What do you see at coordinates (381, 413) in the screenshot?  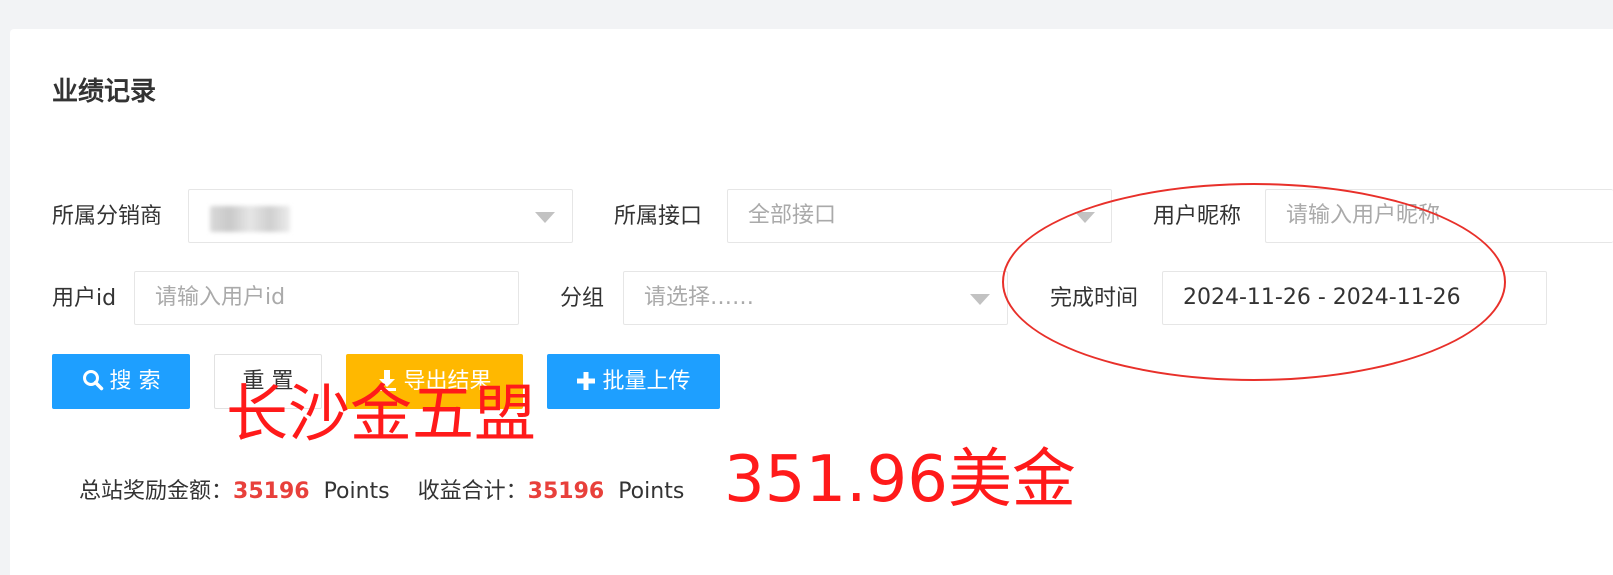 I see `annotation-text-1: 长沙金五盟` at bounding box center [381, 413].